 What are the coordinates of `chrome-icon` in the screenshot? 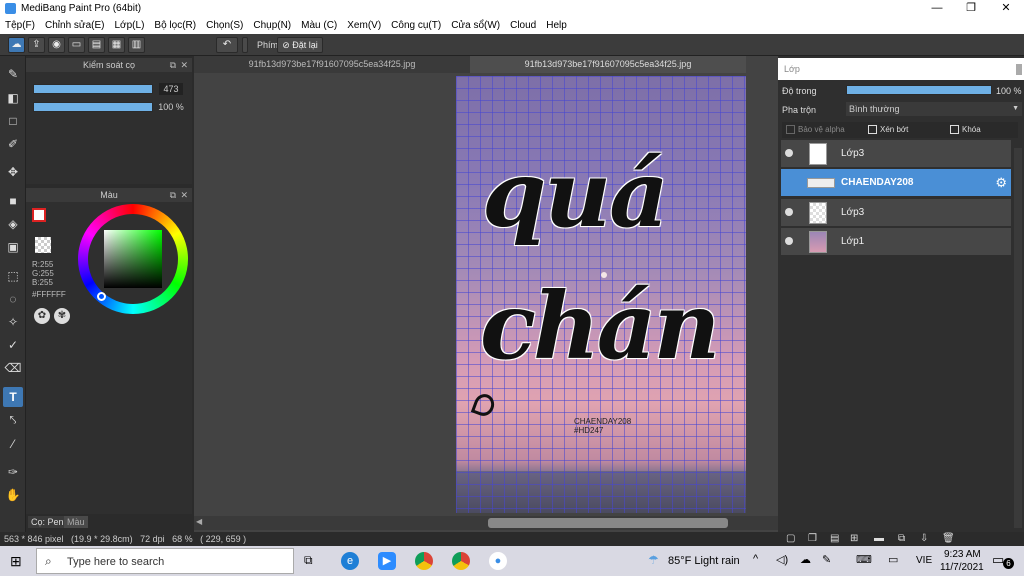 It's located at (424, 561).